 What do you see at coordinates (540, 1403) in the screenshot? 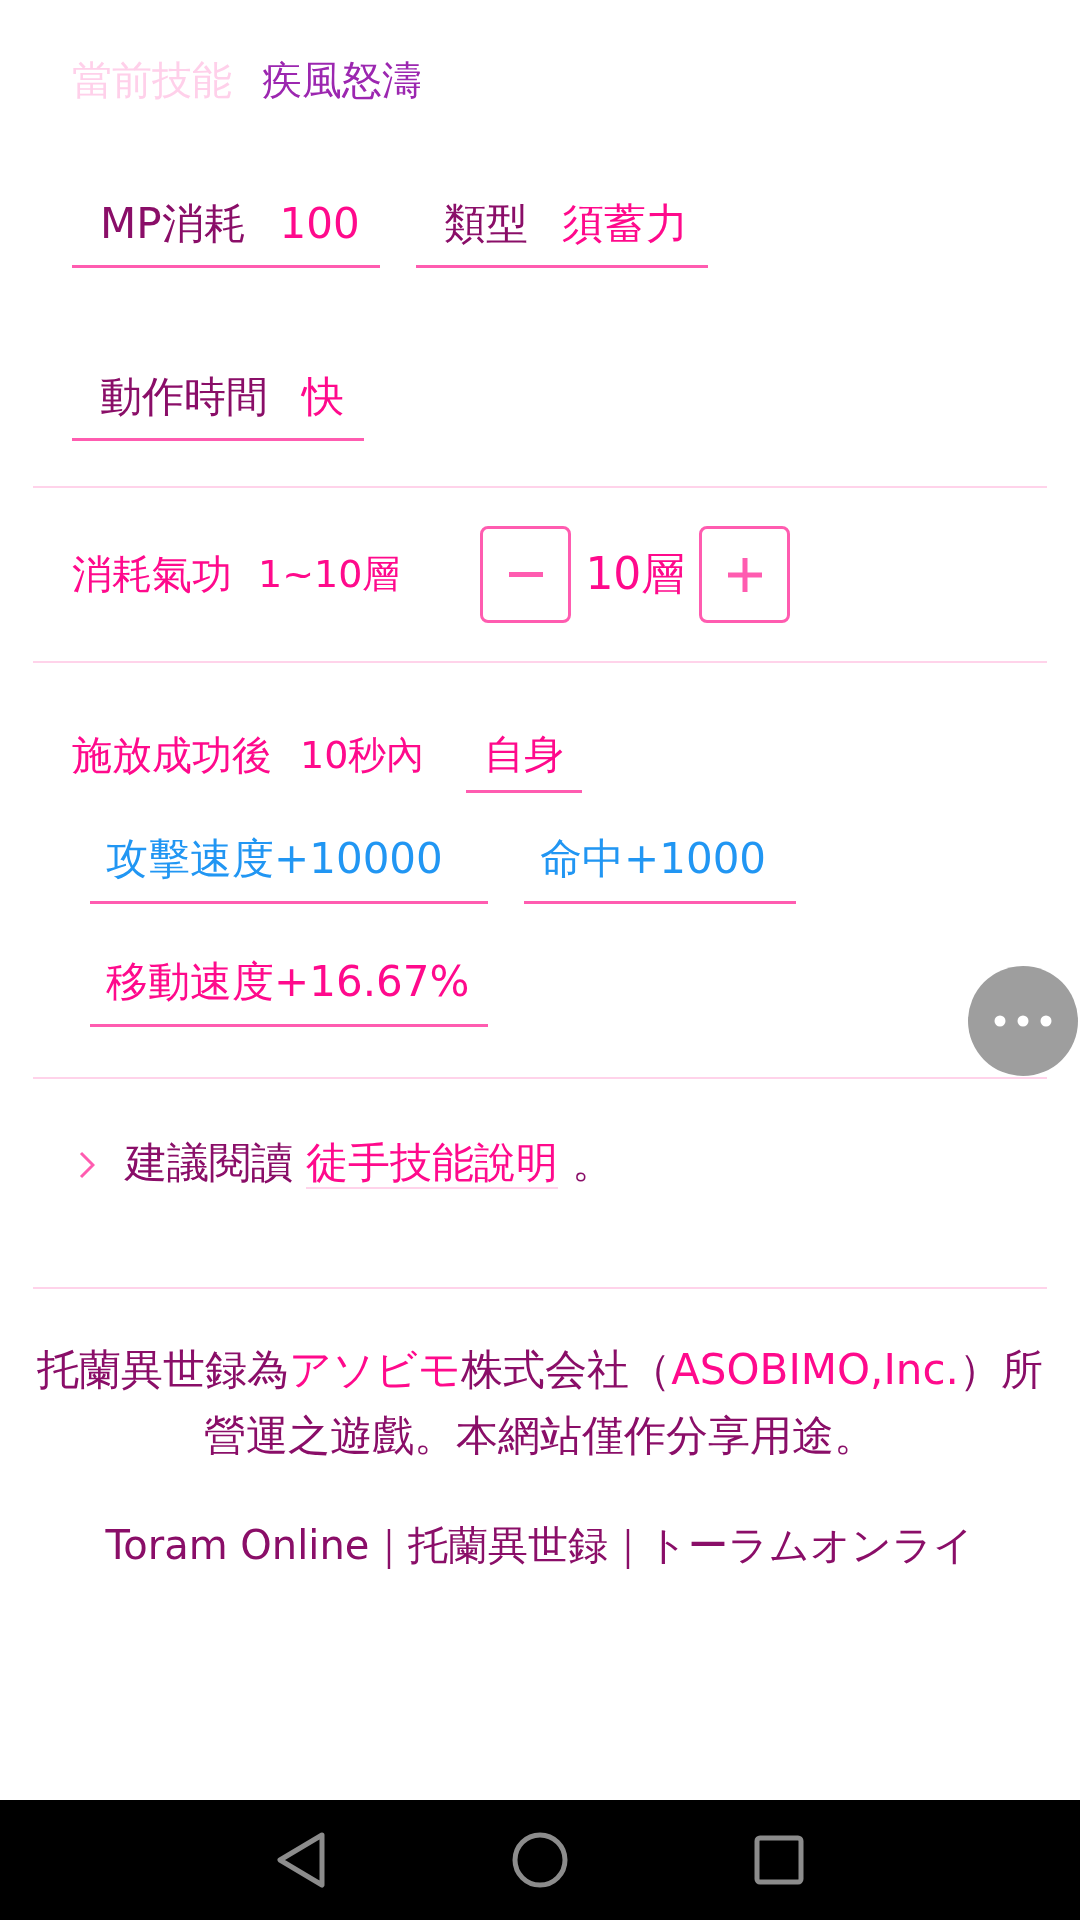
I see `copyright-notice: 托蘭異世録為アソビモ株式会社（ASOBIMO,Inc.）所營運之遊戲。本網站僅作分享用途。` at bounding box center [540, 1403].